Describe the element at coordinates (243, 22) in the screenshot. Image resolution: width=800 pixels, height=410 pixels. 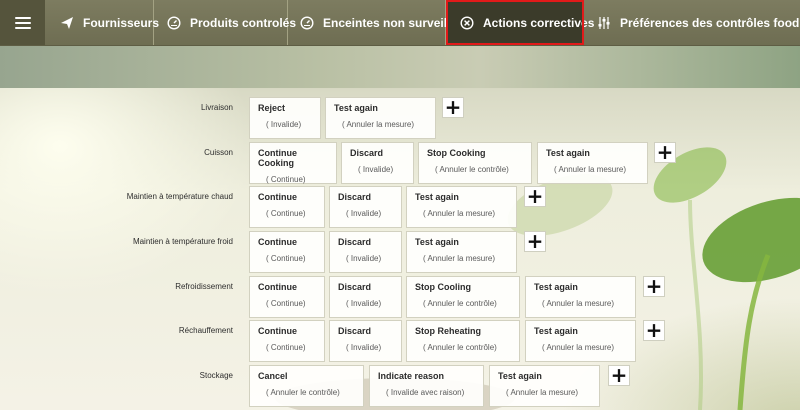
I see `tab-label: Produits controlés` at that location.